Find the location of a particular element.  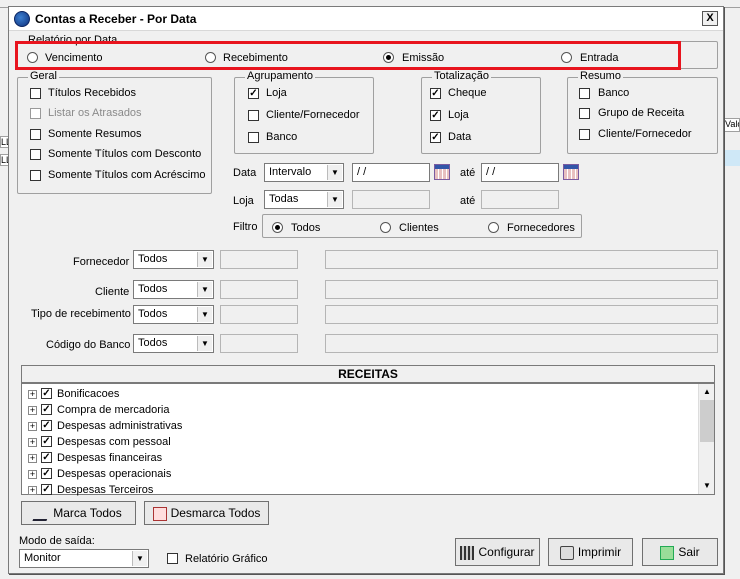

checkbox-agrup-loja: ✓ is located at coordinates (253, 93).